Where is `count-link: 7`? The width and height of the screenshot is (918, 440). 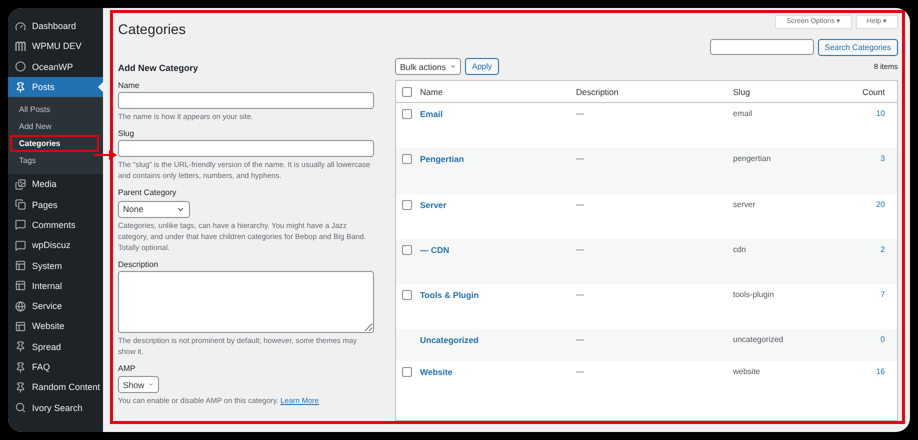 count-link: 7 is located at coordinates (882, 295).